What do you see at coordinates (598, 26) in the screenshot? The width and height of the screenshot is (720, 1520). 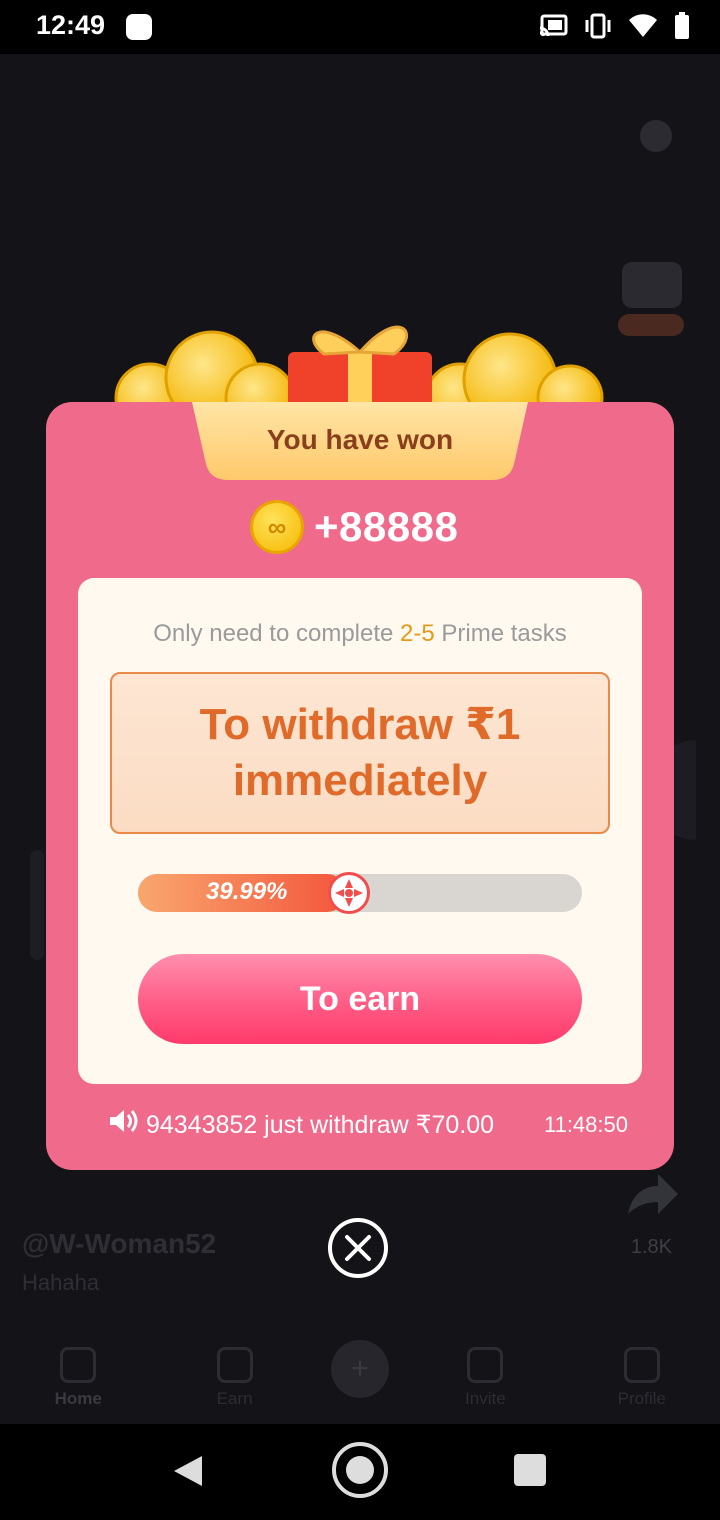 I see `vibrate-icon` at bounding box center [598, 26].